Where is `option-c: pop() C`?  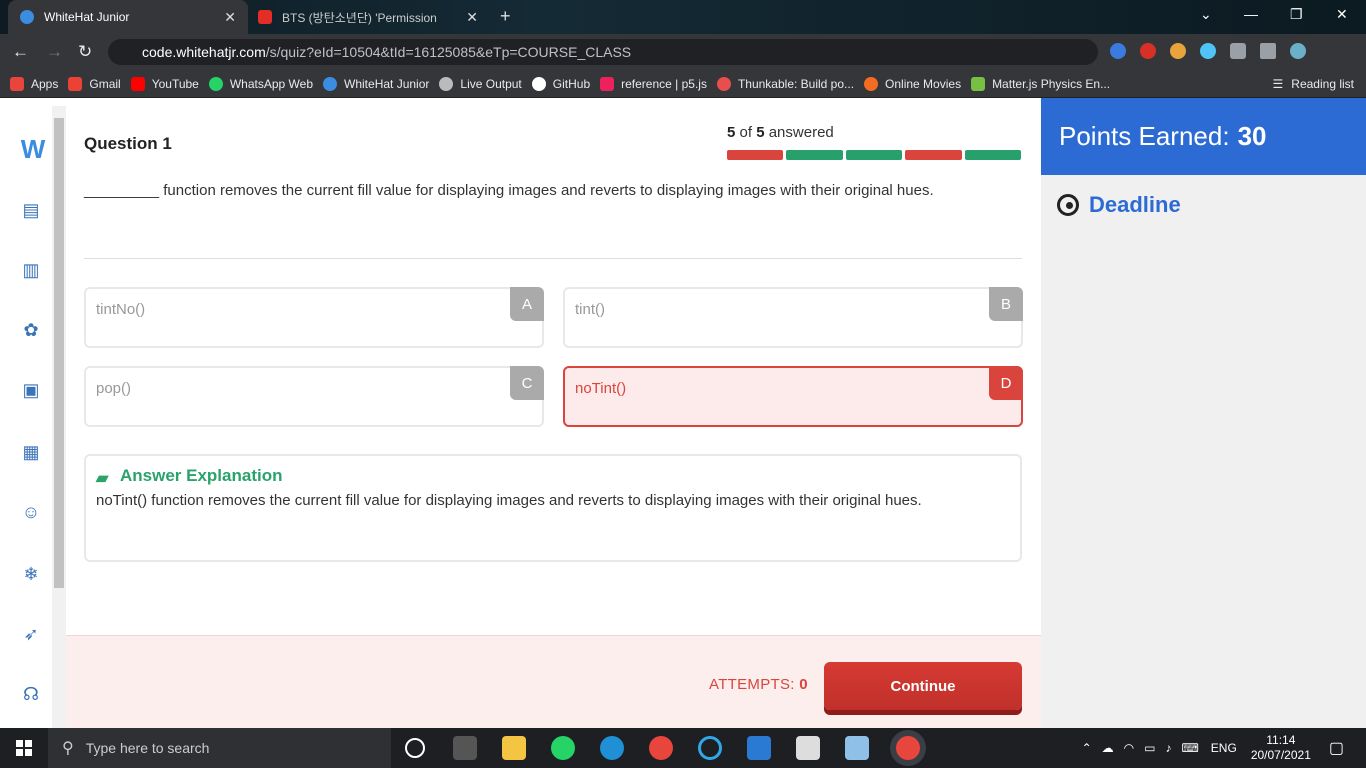
option-c: pop() C is located at coordinates (314, 396).